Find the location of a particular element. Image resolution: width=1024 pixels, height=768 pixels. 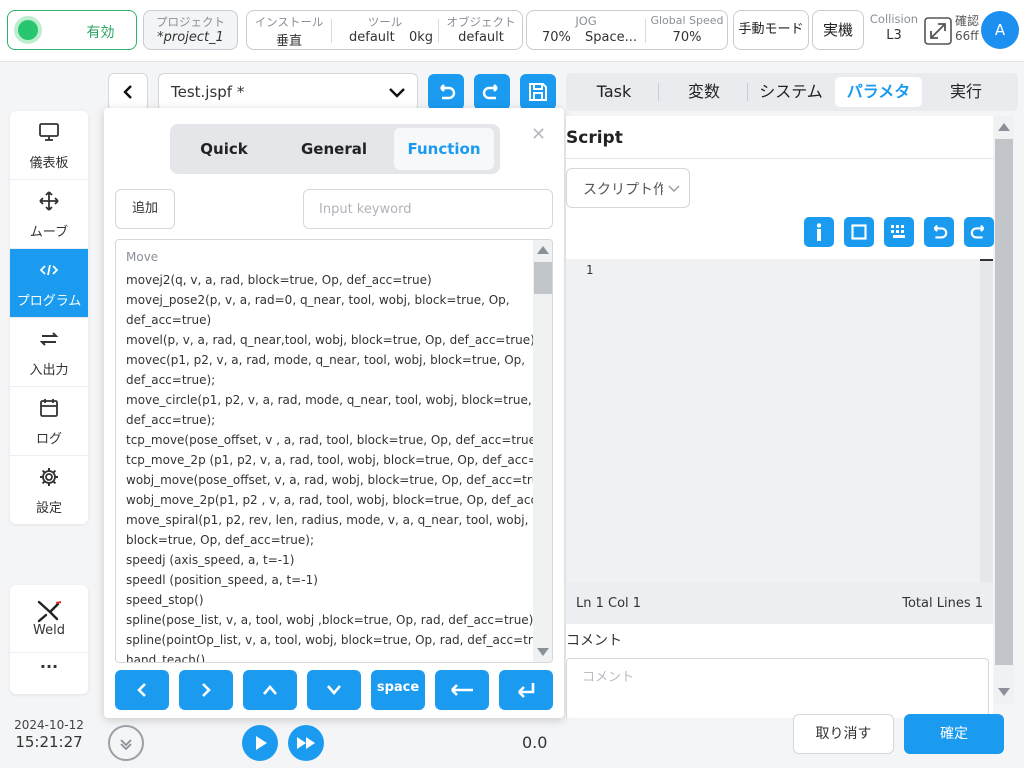

object-setting: オブジェクト default is located at coordinates (481, 30).